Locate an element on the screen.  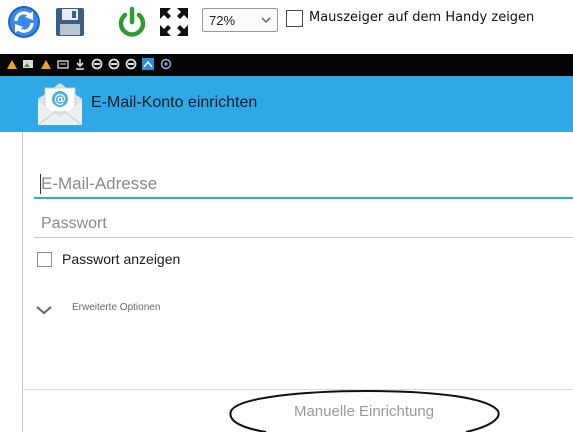
image-notification-icon is located at coordinates (28, 64).